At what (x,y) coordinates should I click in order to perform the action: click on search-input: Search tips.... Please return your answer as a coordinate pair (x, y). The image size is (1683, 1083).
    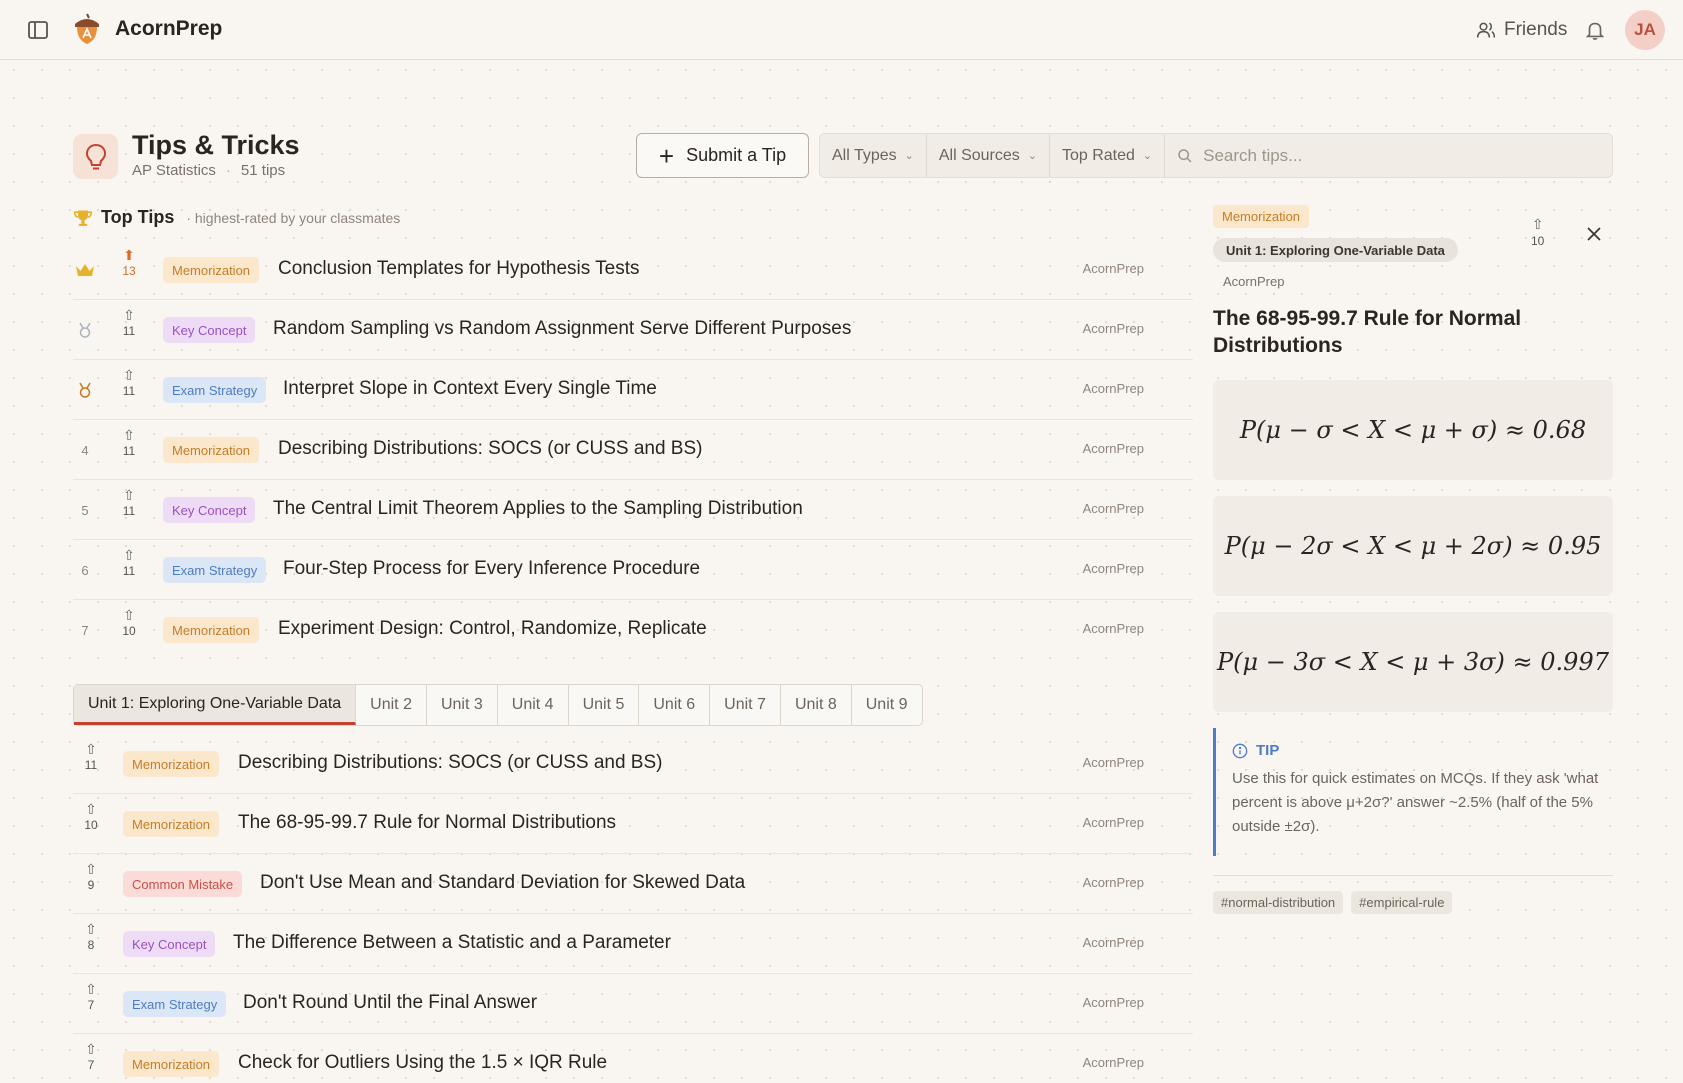
    Looking at the image, I should click on (1388, 155).